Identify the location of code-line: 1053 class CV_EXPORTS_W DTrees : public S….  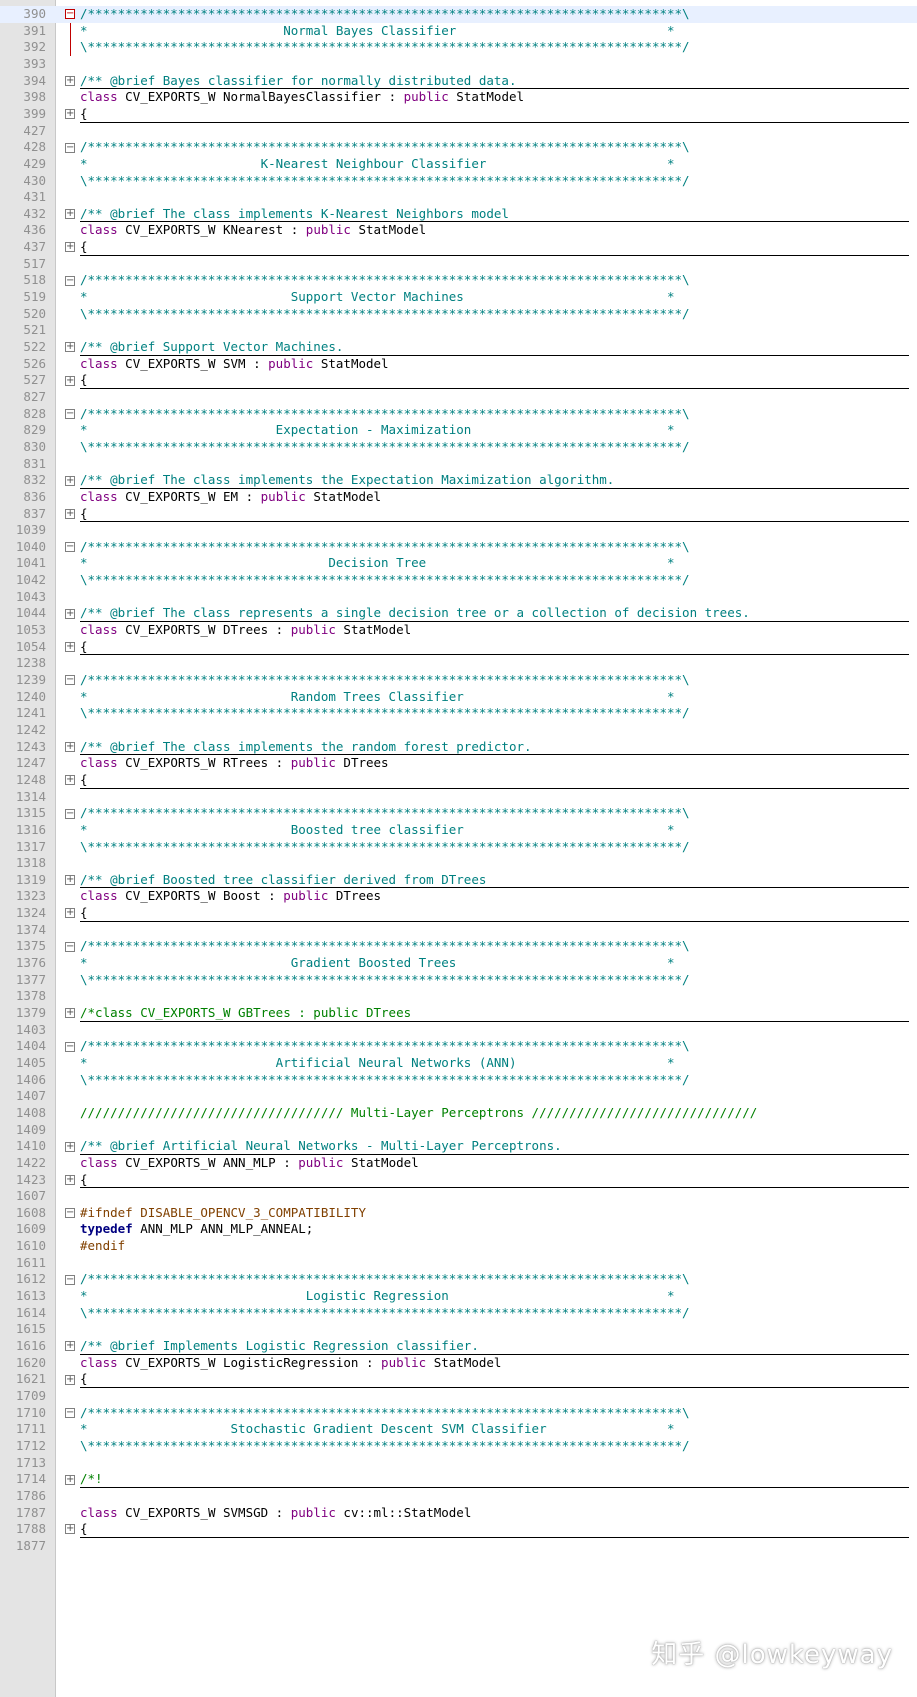
(458, 630).